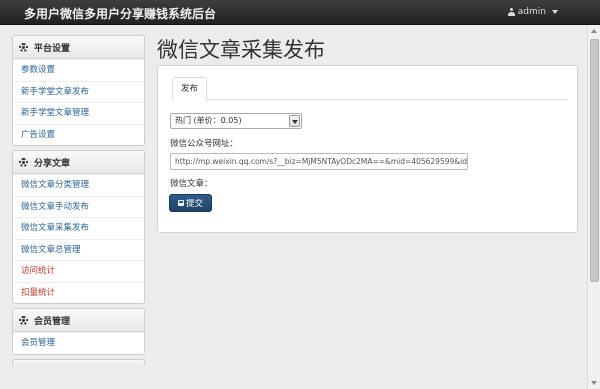 Image resolution: width=600 pixels, height=389 pixels. I want to click on sidebar-item-member-manage: 会员管理, so click(78, 343).